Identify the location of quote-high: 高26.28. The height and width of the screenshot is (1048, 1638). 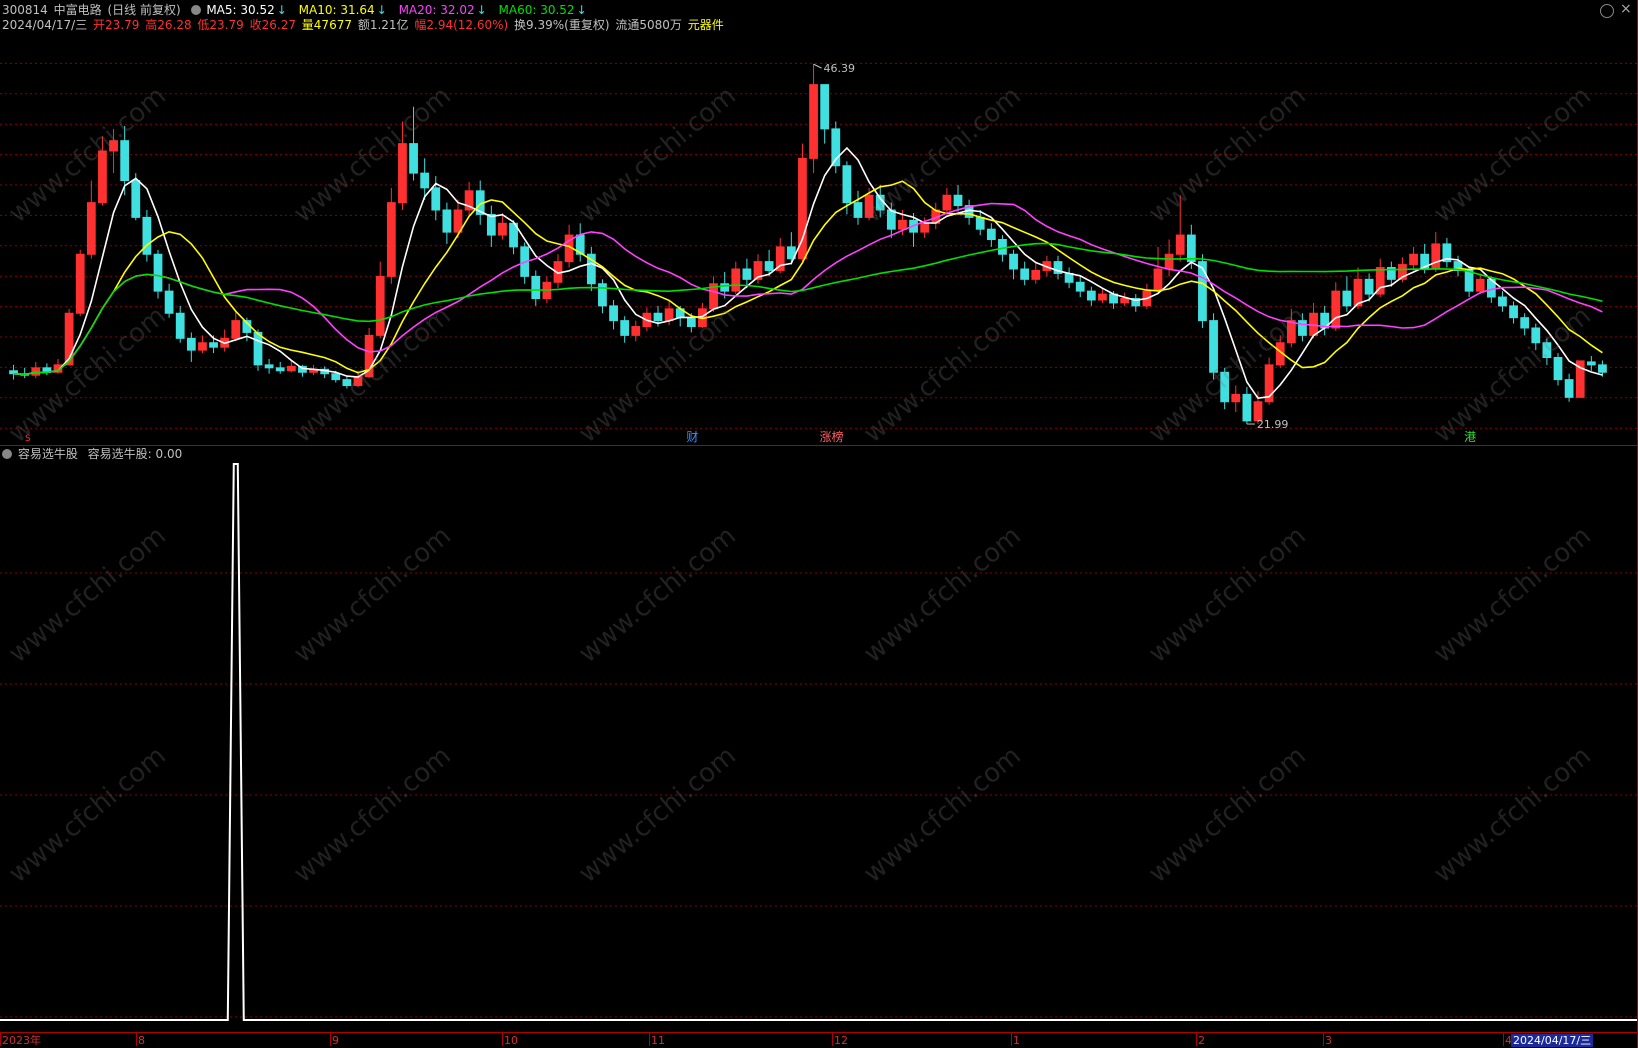
(168, 25).